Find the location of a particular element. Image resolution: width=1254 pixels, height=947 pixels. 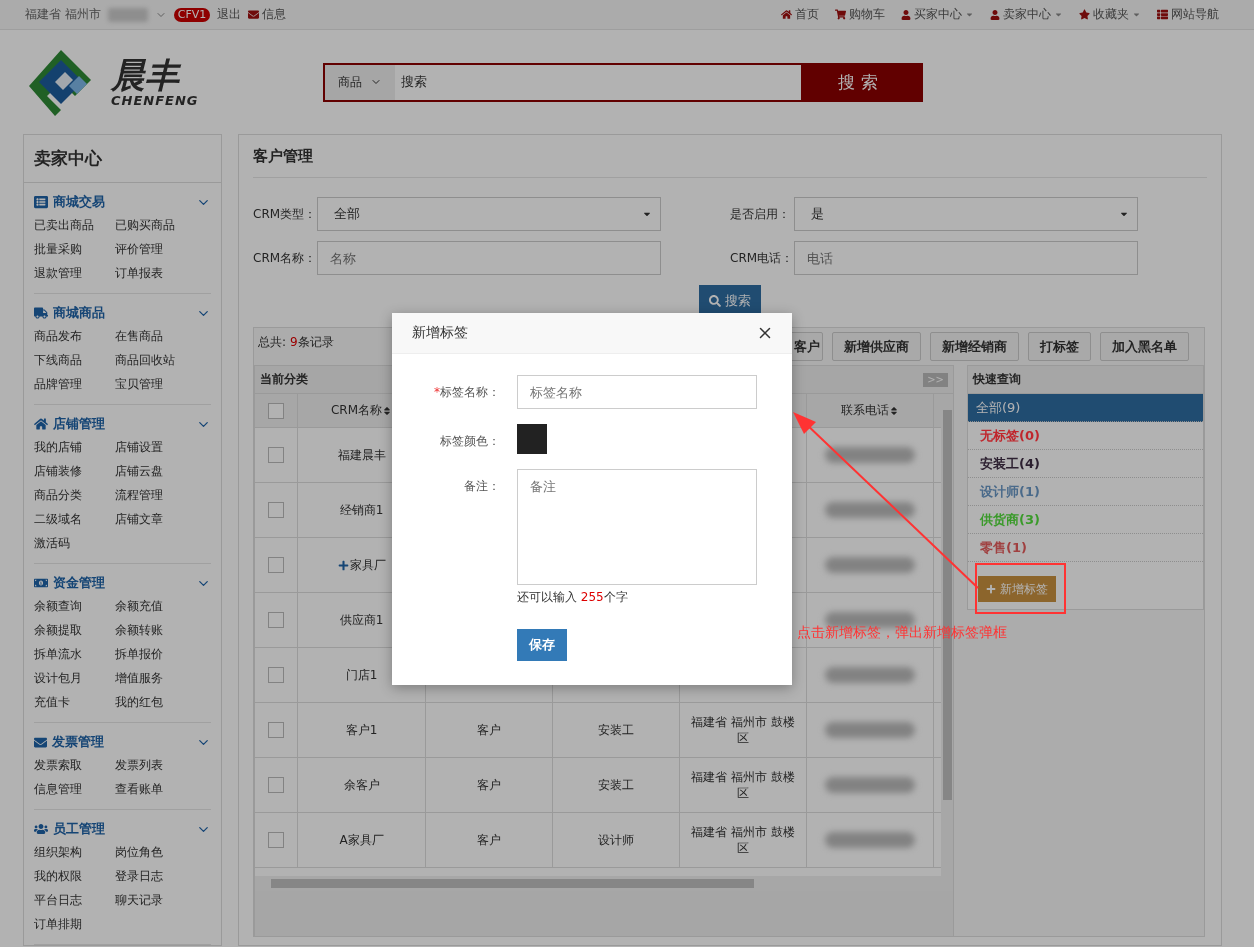

sidebar-link: 查看账单 is located at coordinates (155, 789).